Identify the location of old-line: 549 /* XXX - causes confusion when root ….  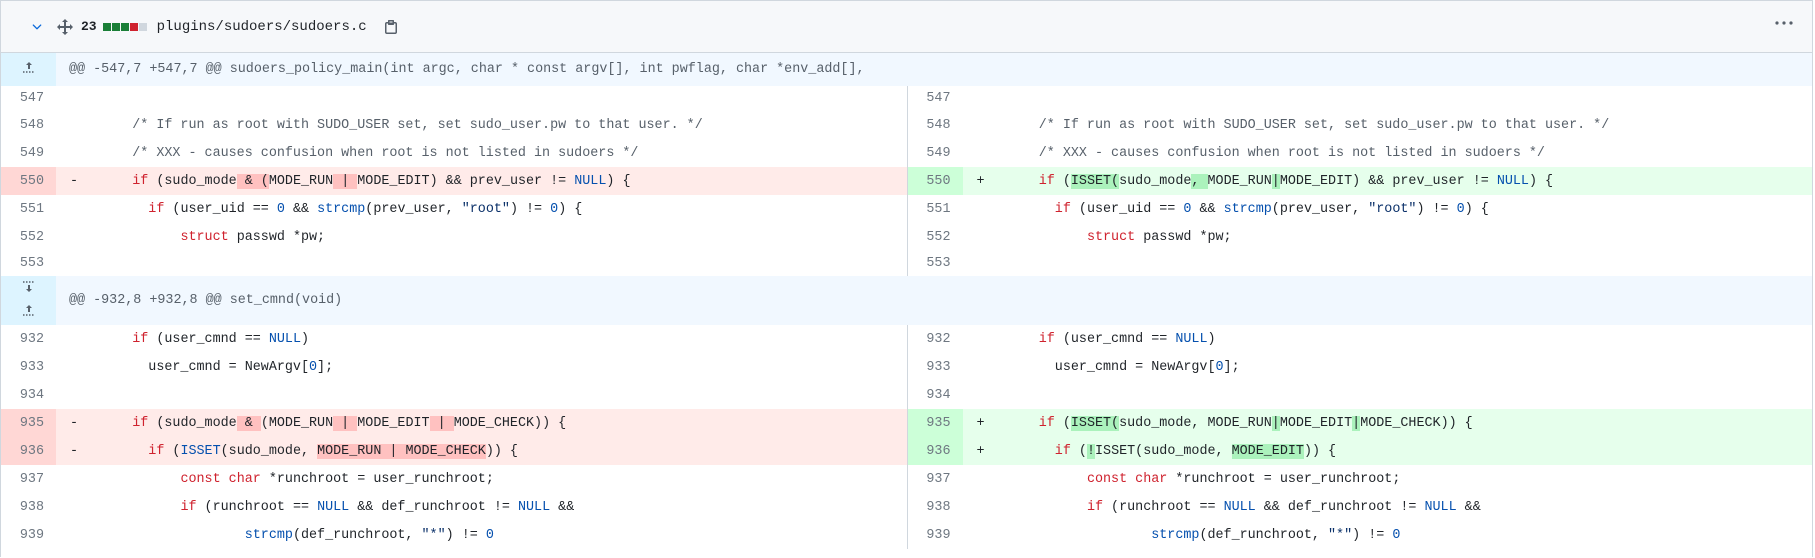
(454, 153).